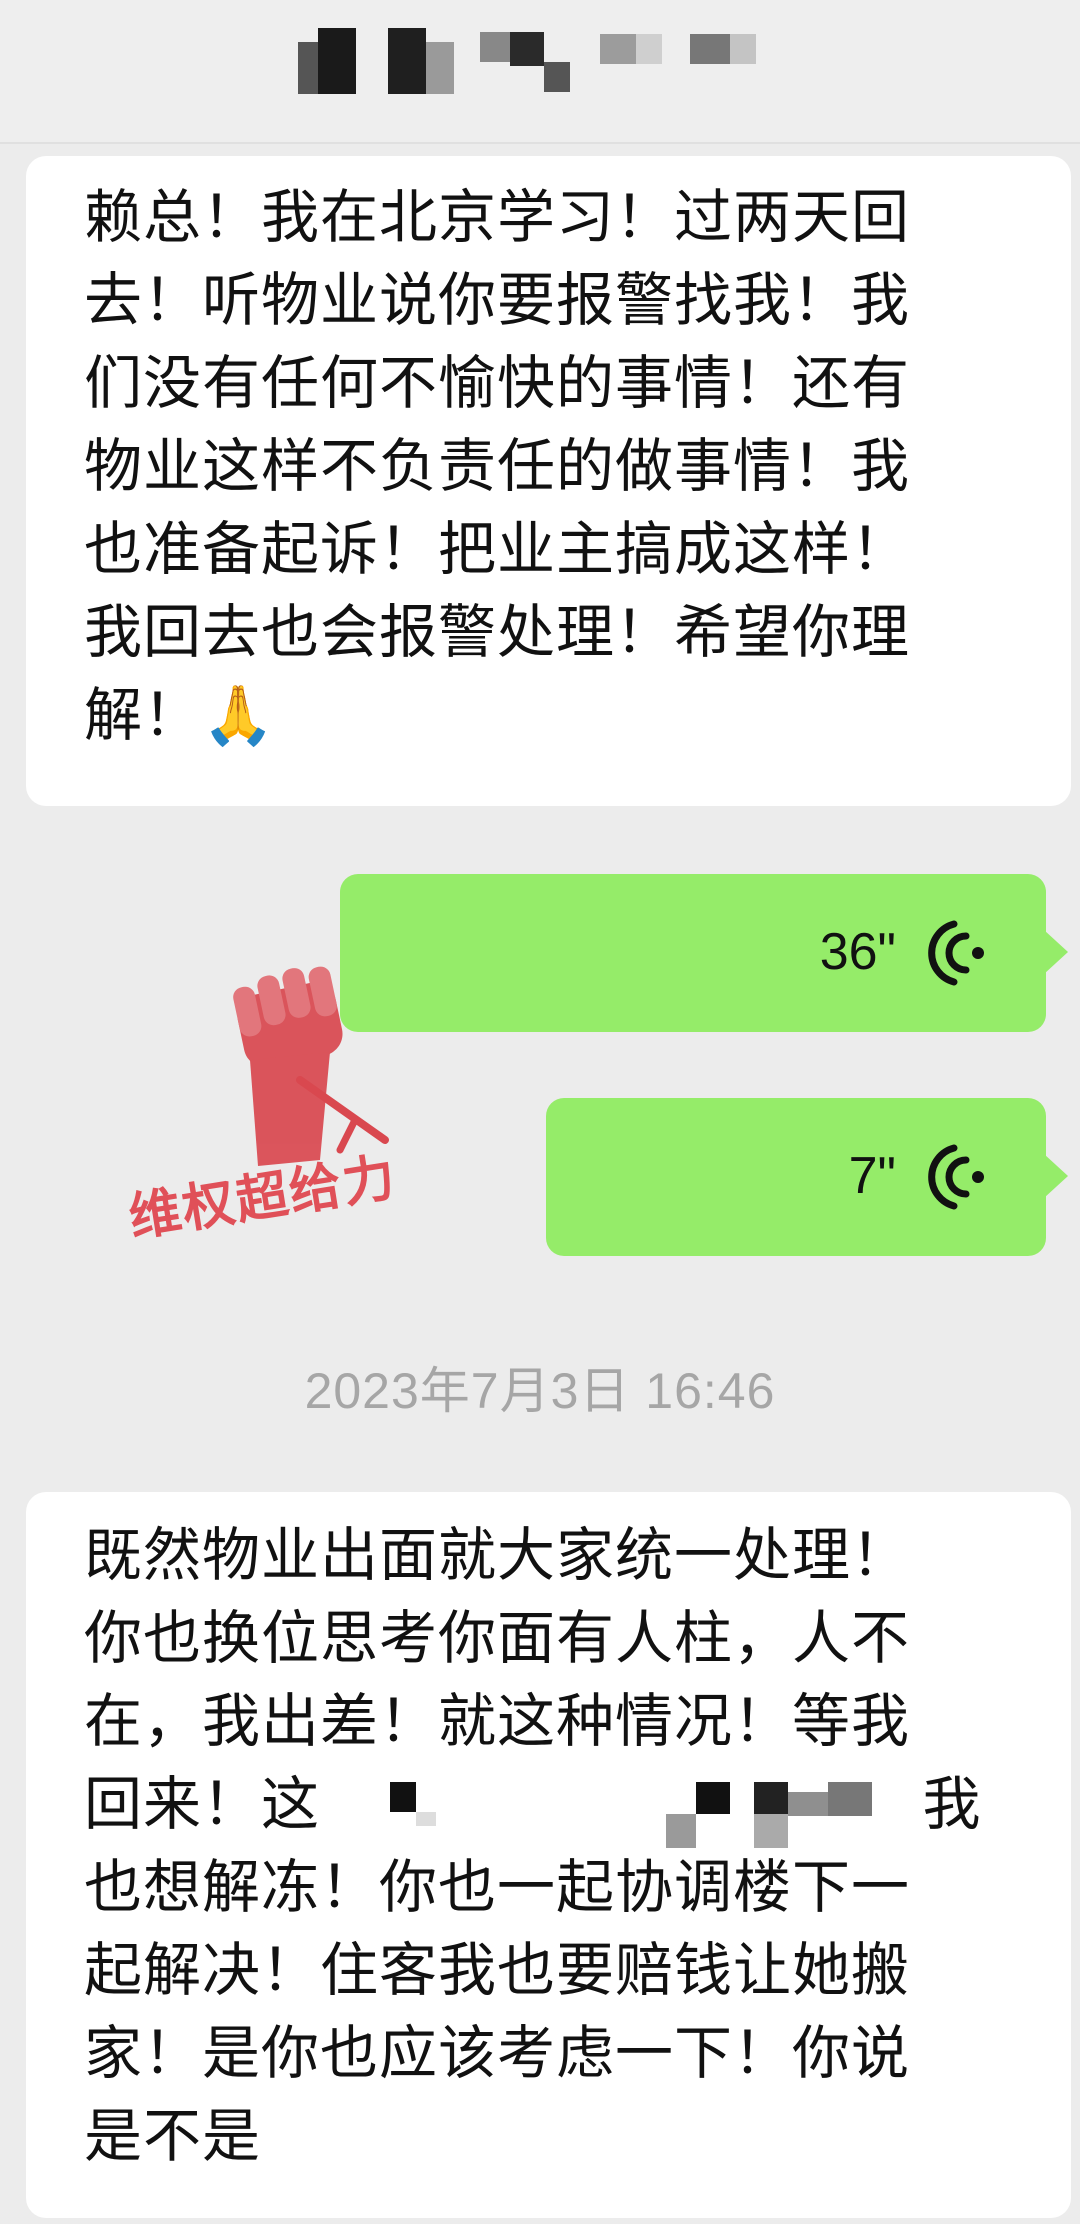  I want to click on message-text-line: 你也换位思考你面有人柱，人不, so click(497, 1638).